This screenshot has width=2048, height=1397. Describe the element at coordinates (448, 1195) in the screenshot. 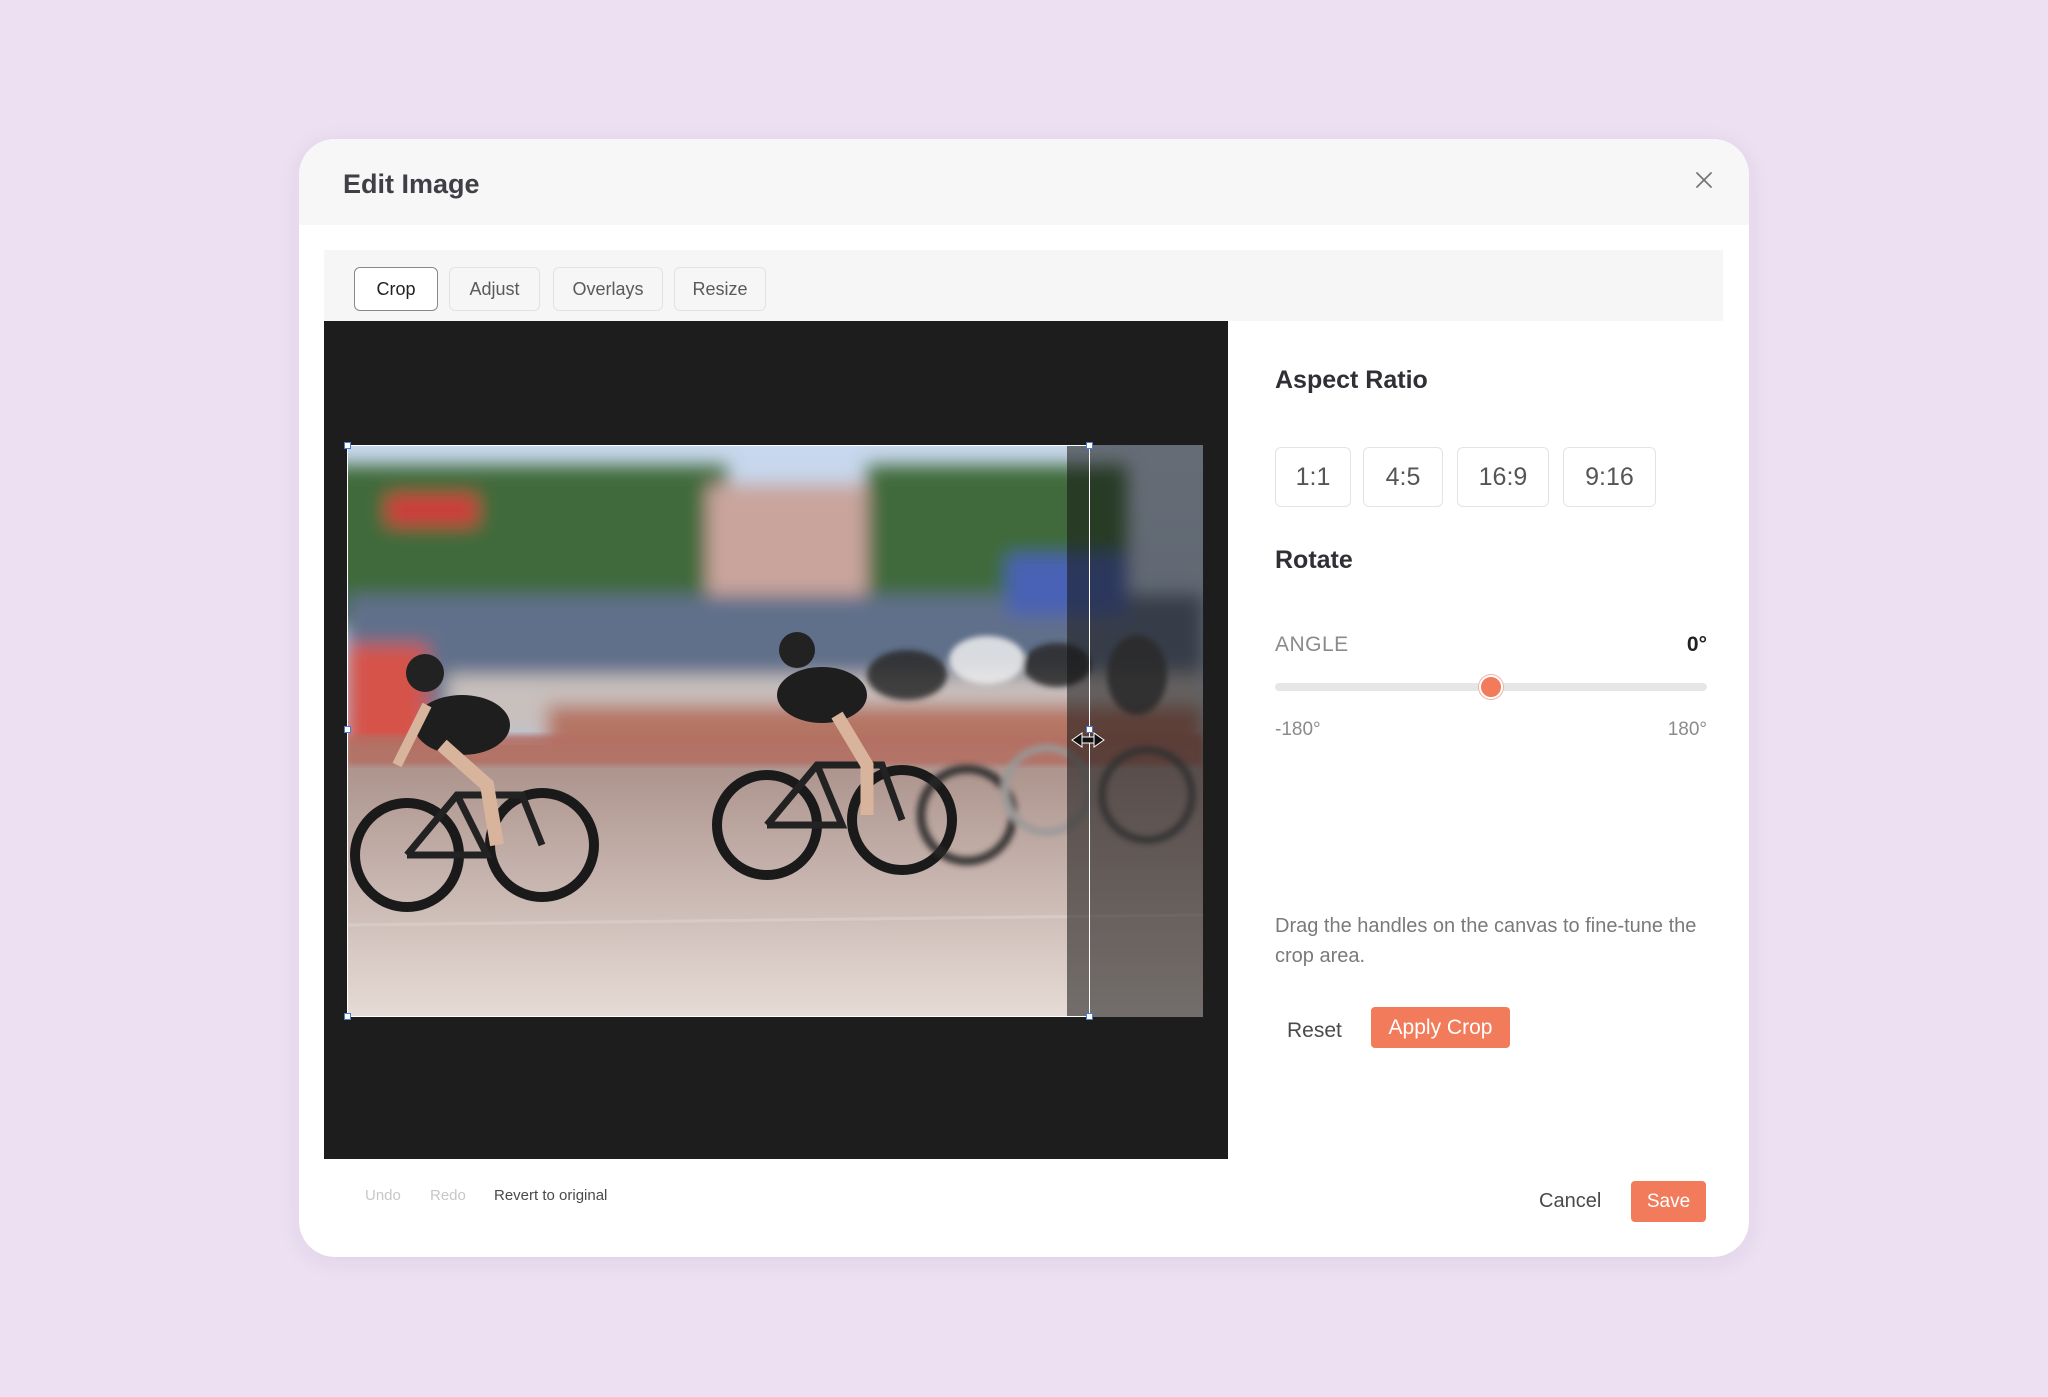

I see `redo-button: Redo` at that location.